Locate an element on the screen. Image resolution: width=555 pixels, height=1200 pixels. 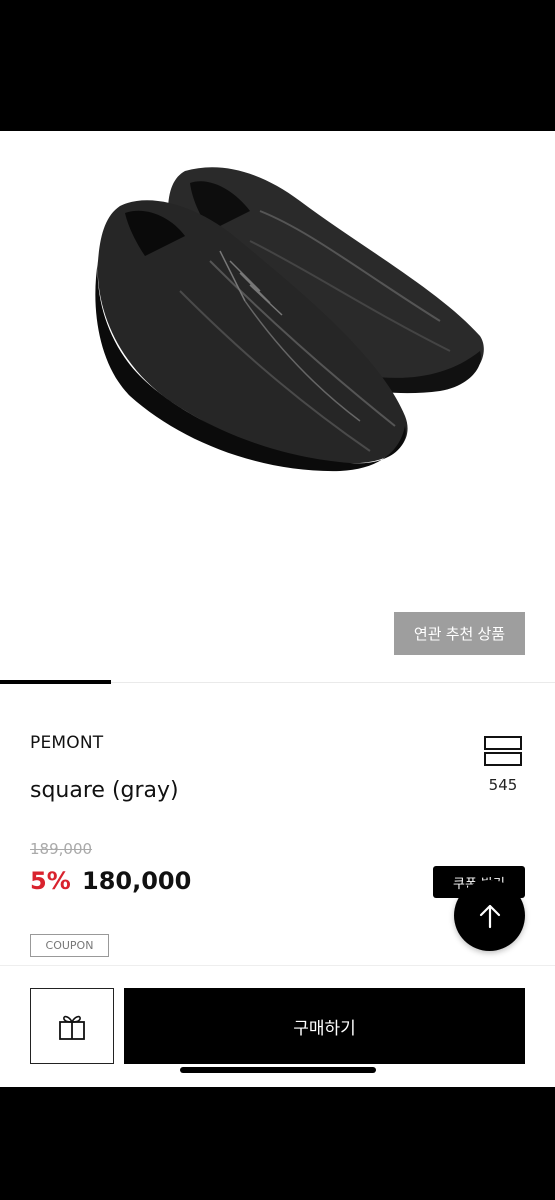
buy-button: 구매하기 is located at coordinates (324, 1026).